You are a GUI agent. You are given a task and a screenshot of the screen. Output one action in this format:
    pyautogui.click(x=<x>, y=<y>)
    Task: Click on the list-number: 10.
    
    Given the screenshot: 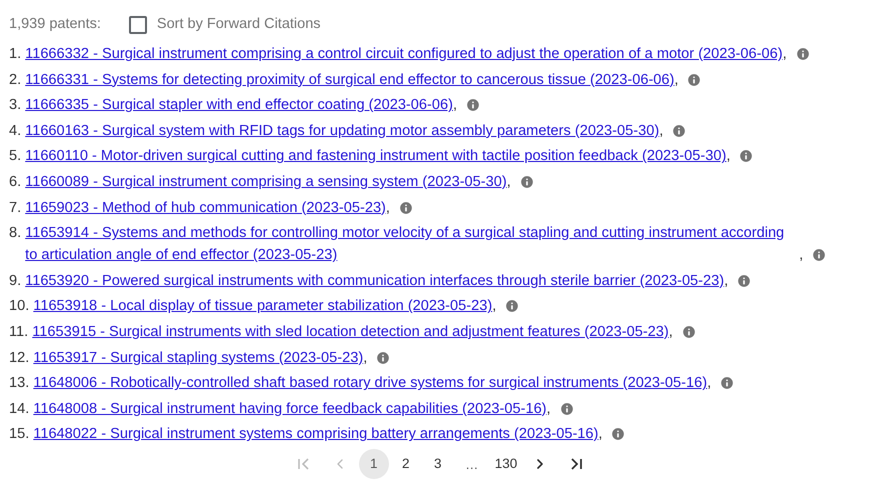 What is the action you would take?
    pyautogui.click(x=19, y=306)
    